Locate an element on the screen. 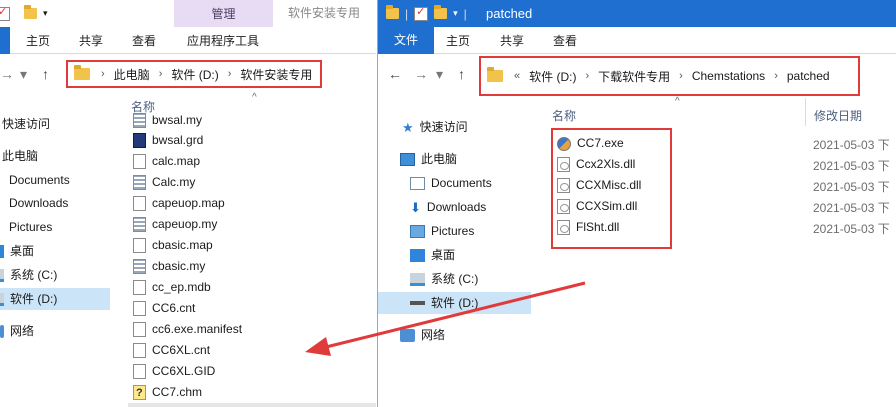 The height and width of the screenshot is (407, 896). nav-label: 桌面 is located at coordinates (22, 251).